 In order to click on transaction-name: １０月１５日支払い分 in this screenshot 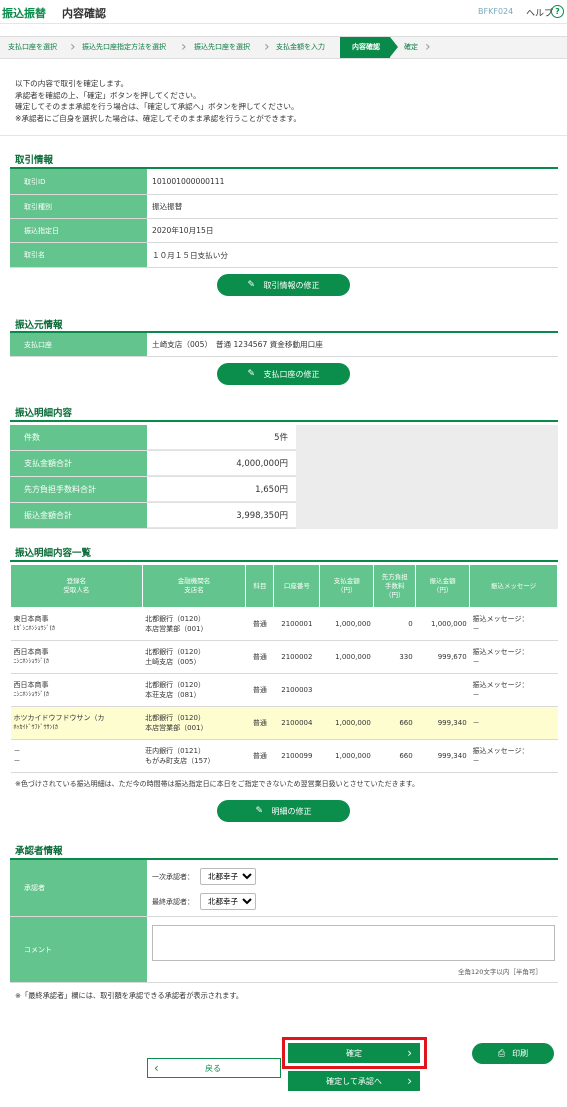, I will do `click(190, 255)`.